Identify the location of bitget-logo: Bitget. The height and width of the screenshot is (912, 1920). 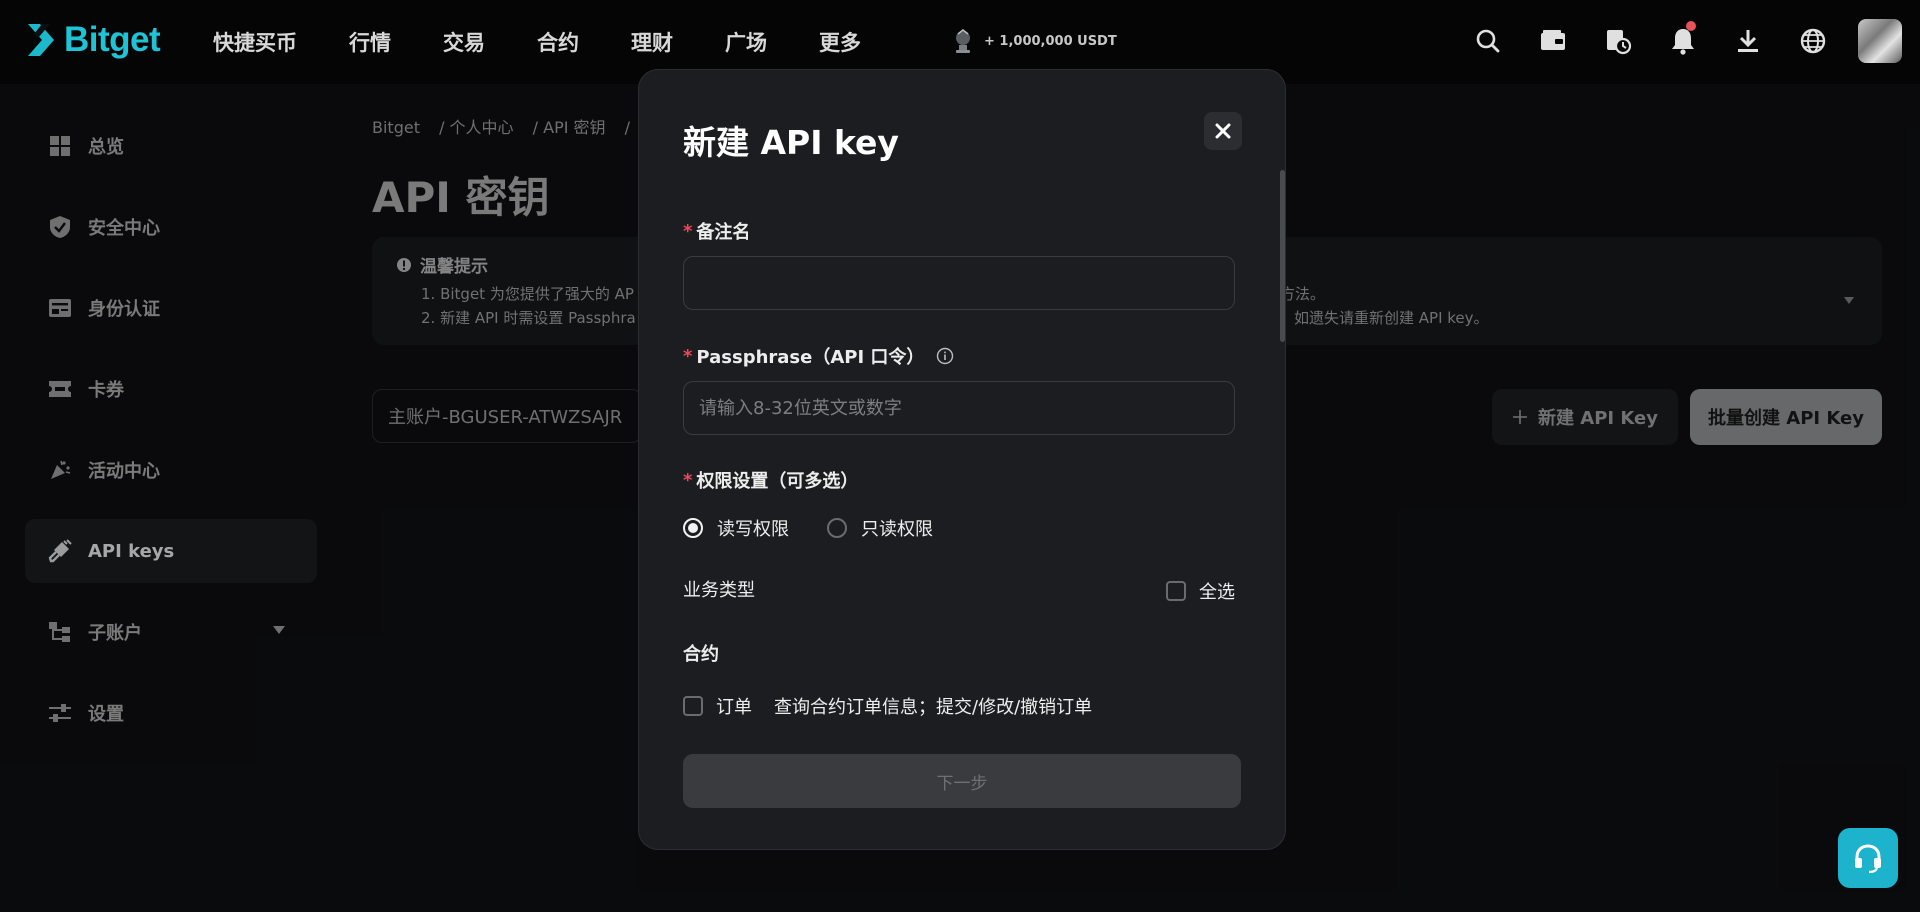
(92, 40).